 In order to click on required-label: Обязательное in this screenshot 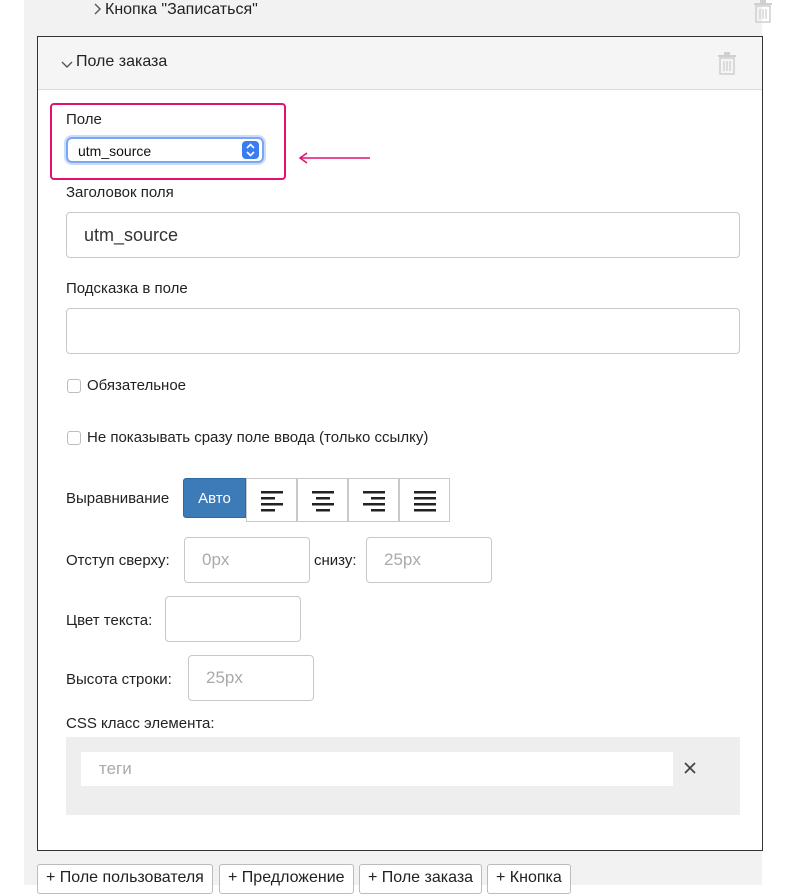, I will do `click(137, 385)`.